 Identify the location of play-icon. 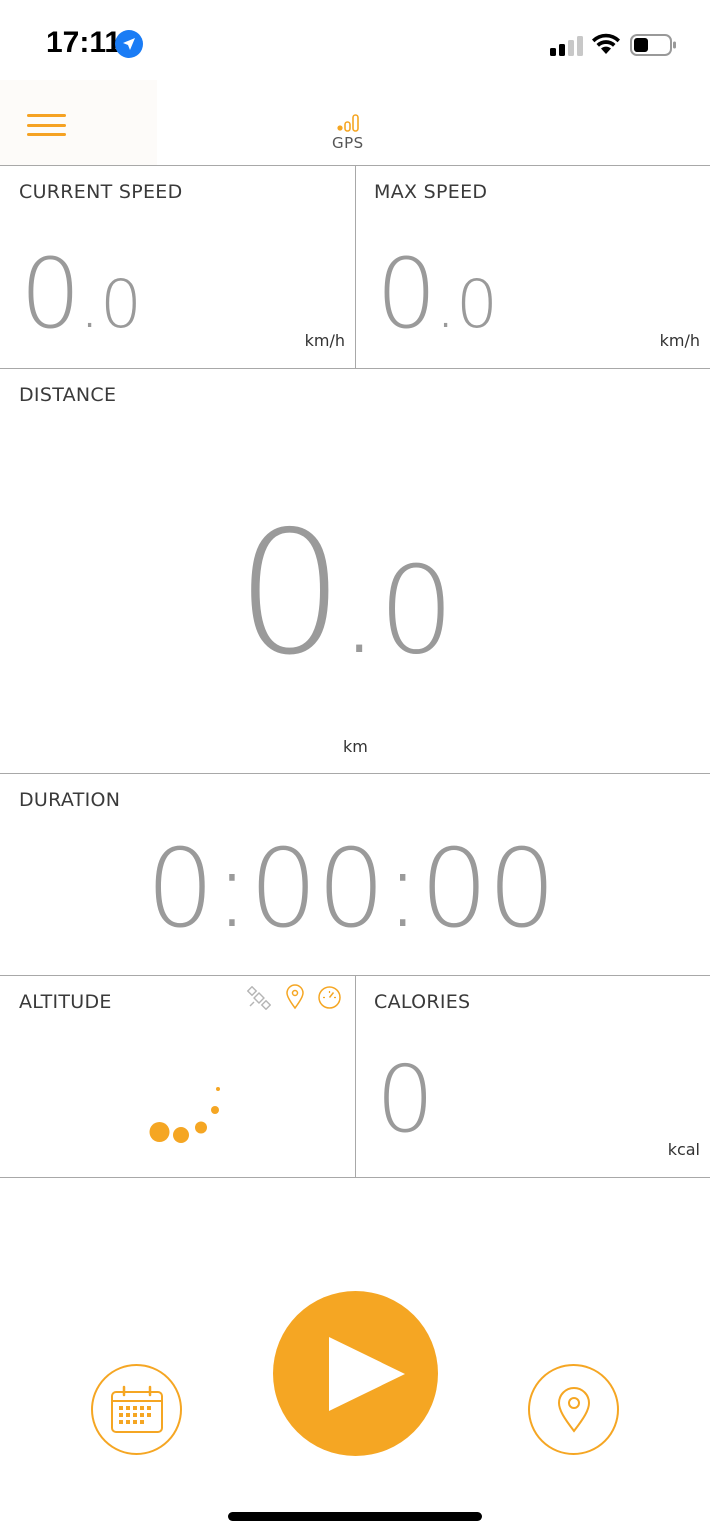
(367, 1374).